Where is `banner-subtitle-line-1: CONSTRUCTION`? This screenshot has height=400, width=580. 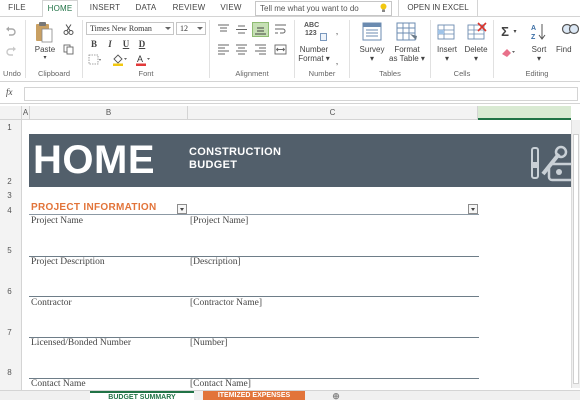 banner-subtitle-line-1: CONSTRUCTION is located at coordinates (235, 152).